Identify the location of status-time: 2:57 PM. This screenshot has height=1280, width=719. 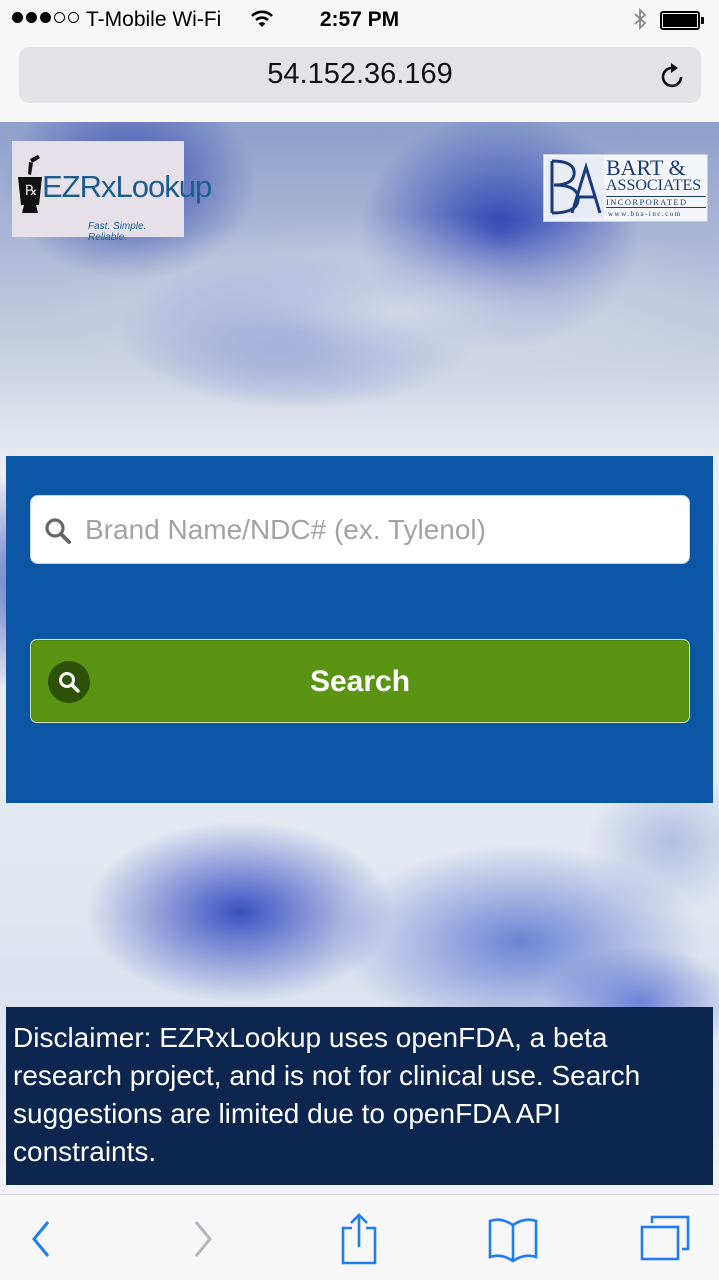
(359, 19).